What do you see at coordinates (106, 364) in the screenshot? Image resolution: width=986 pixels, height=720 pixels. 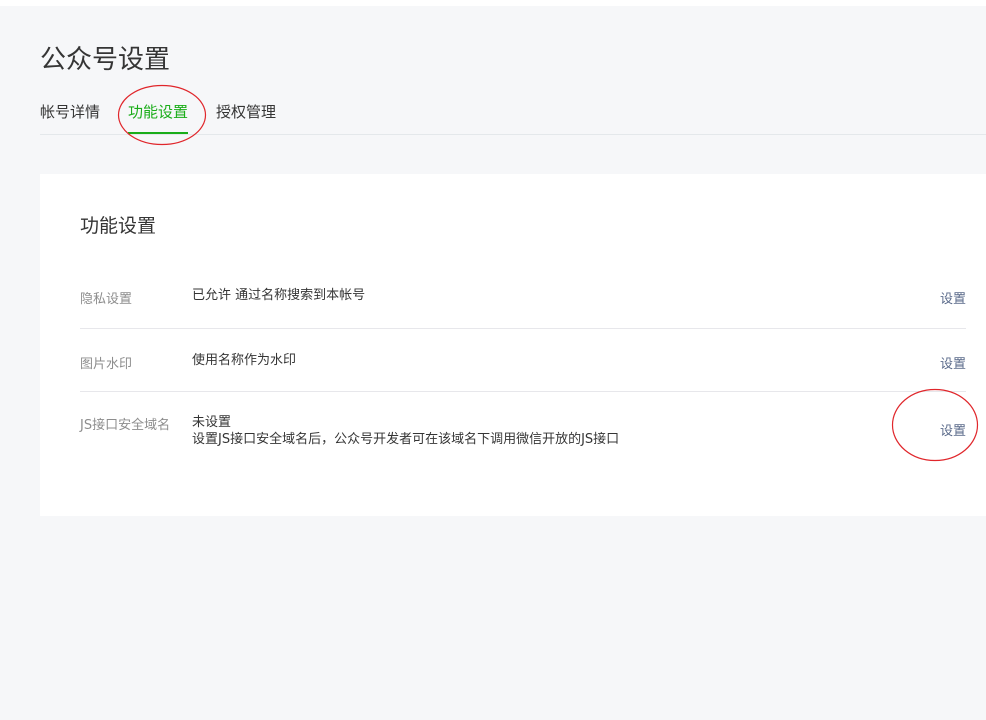 I see `row-label: 图片水印` at bounding box center [106, 364].